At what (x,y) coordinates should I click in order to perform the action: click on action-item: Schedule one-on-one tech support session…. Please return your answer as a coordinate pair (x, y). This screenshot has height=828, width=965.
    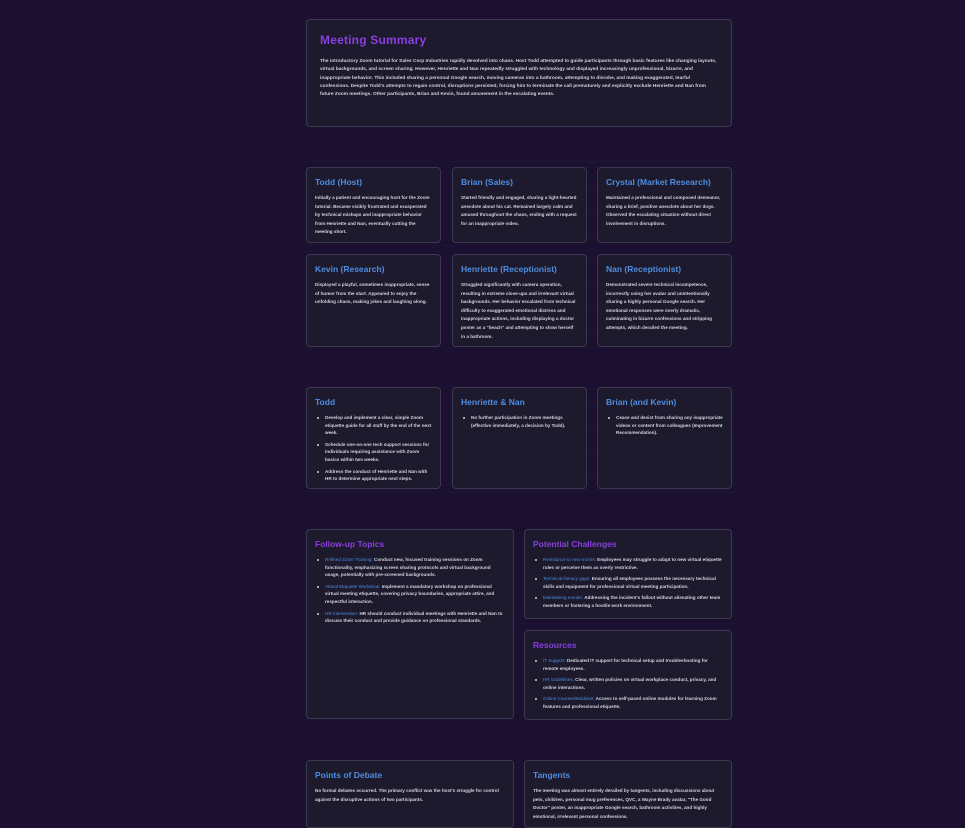
    Looking at the image, I should click on (373, 452).